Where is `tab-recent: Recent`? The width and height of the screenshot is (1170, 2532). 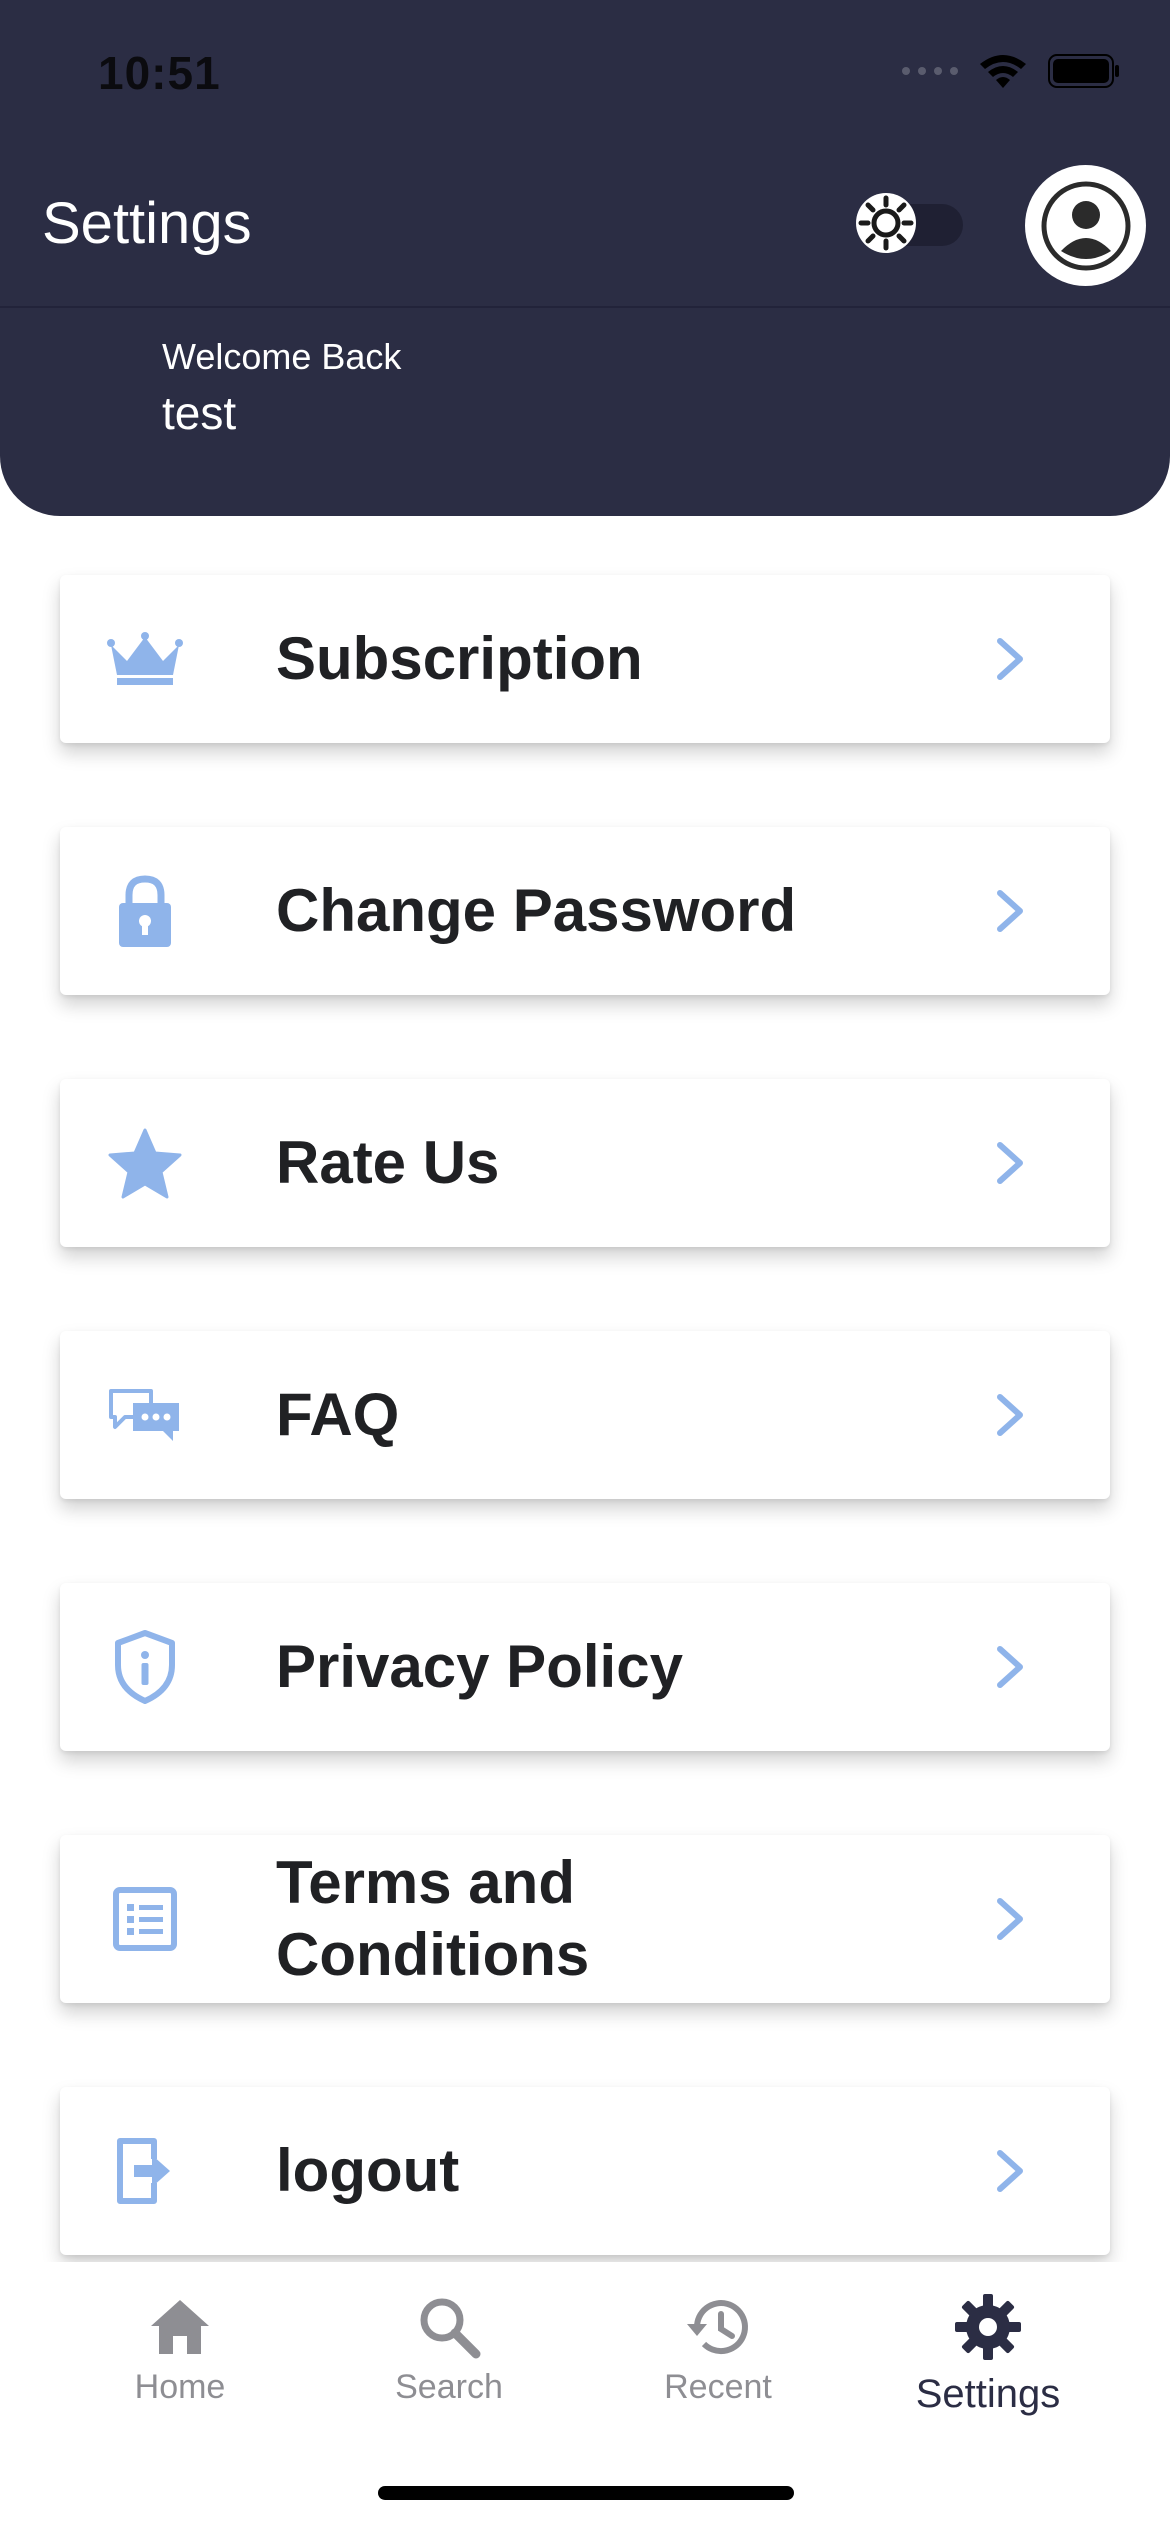 tab-recent: Recent is located at coordinates (718, 2367).